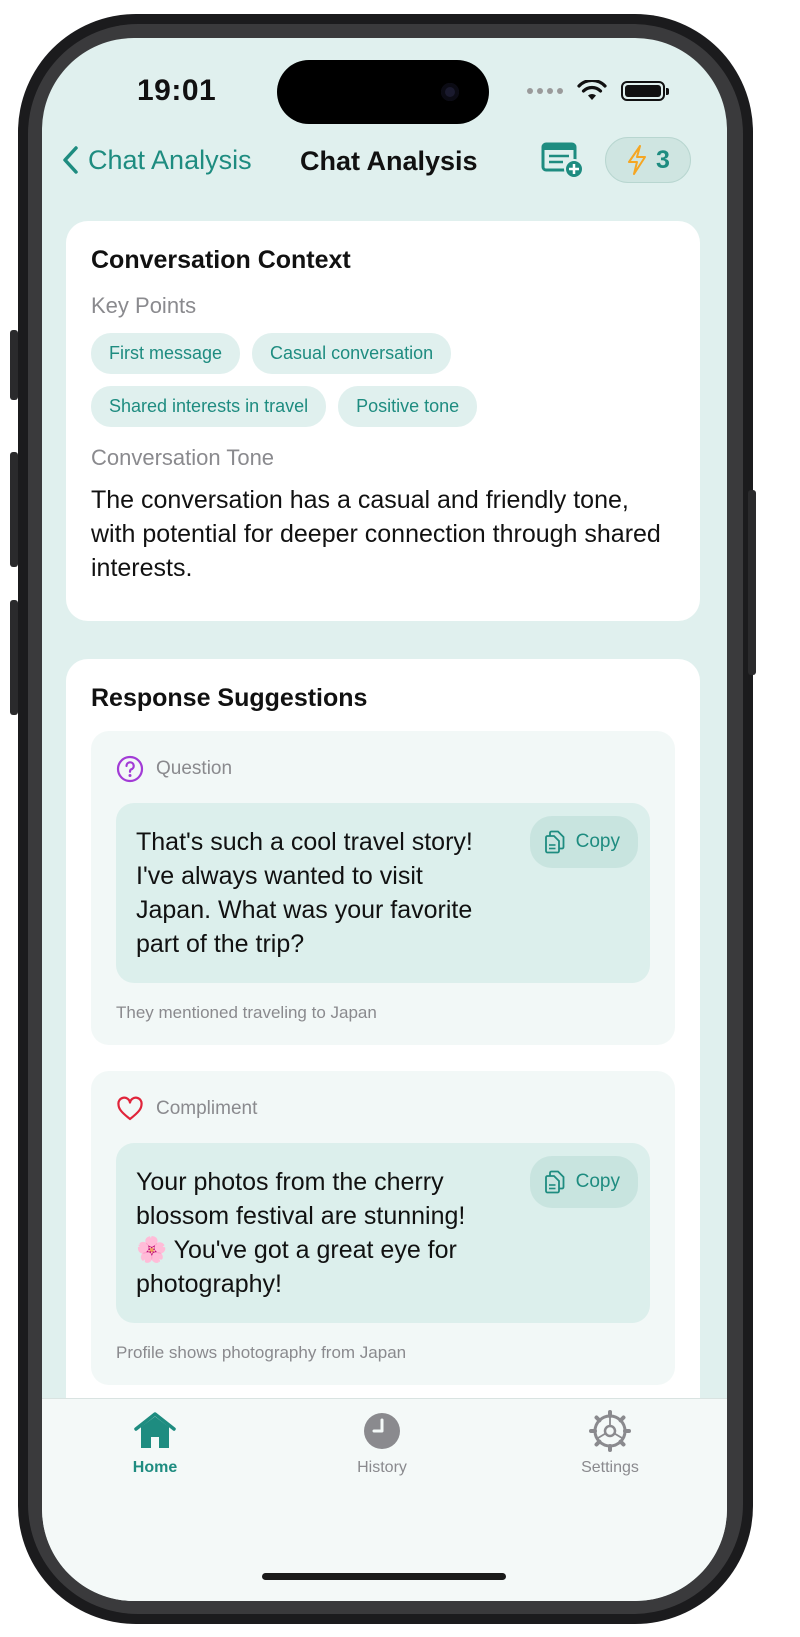 The width and height of the screenshot is (800, 1637). What do you see at coordinates (209, 406) in the screenshot?
I see `key-point-chip: Shared interests in travel` at bounding box center [209, 406].